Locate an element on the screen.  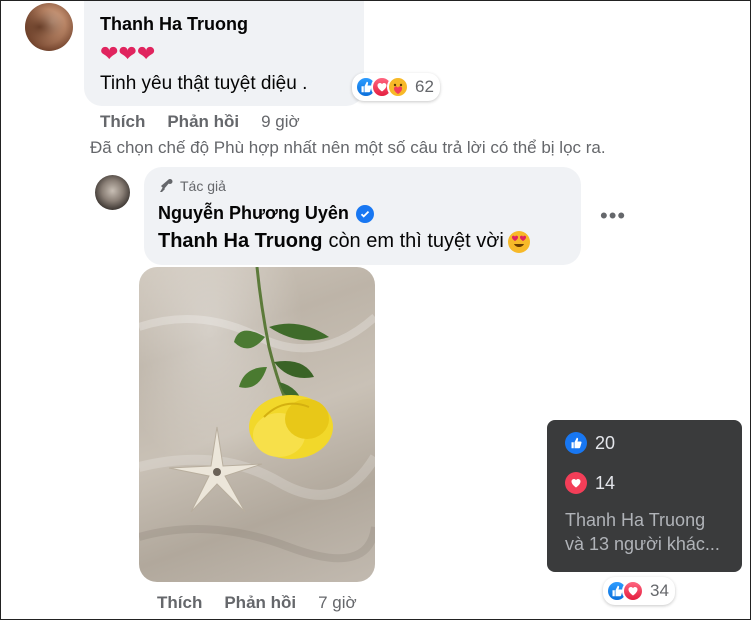
heart-eyes-emoji-icon is located at coordinates (518, 241).